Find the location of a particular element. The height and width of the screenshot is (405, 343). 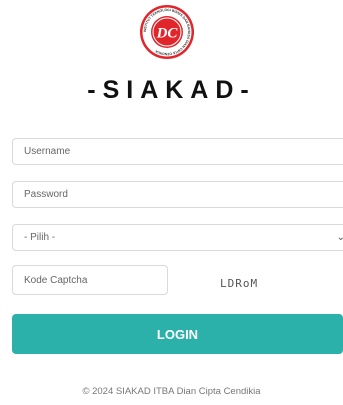

logo-initials: DC is located at coordinates (167, 34).